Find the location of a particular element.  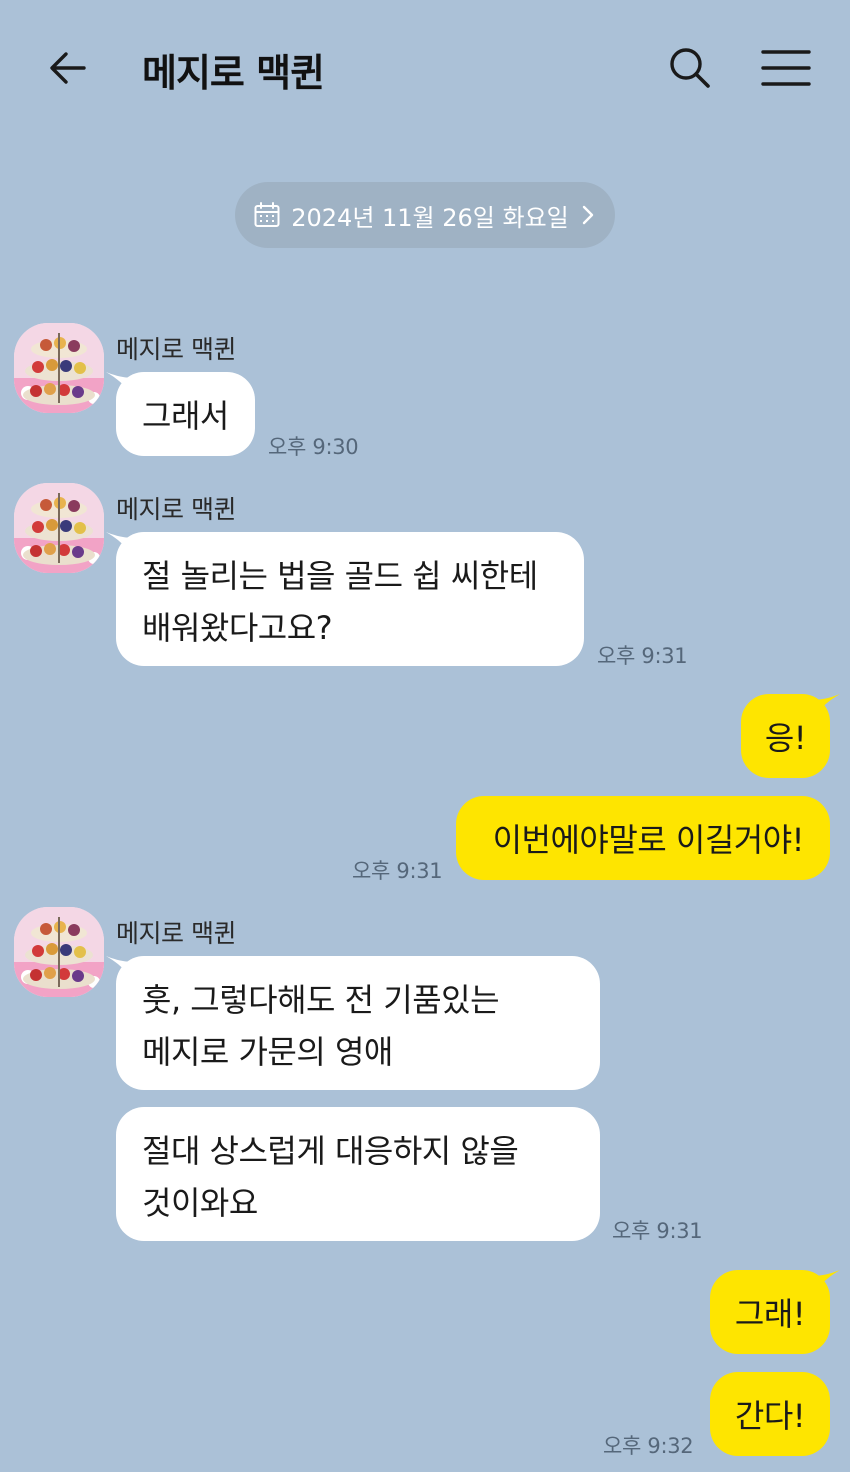

message-bubble-outgoing: 간다! is located at coordinates (770, 1414).